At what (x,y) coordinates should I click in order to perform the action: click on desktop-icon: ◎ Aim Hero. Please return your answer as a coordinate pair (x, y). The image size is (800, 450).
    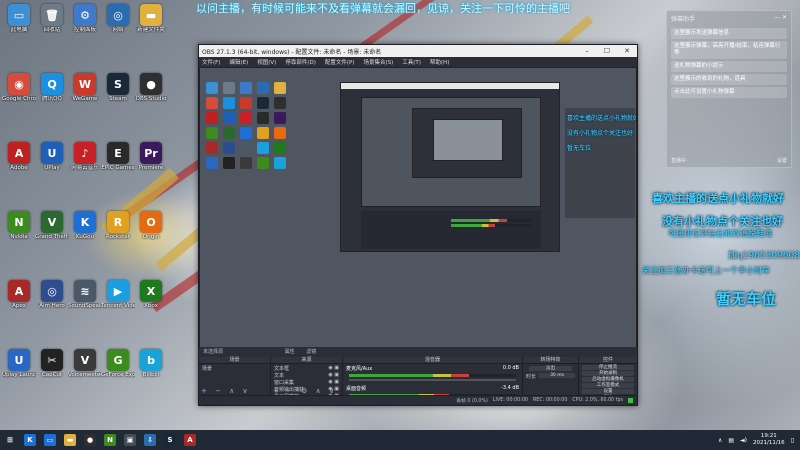
    Looking at the image, I should click on (52, 294).